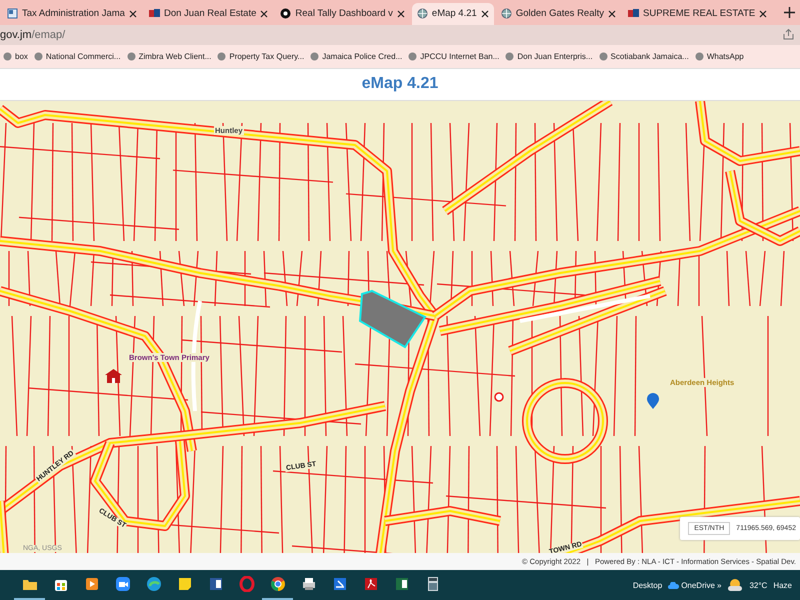 This screenshot has width=800, height=600. Describe the element at coordinates (15, 56) in the screenshot. I see `bookmark-item: box` at that location.